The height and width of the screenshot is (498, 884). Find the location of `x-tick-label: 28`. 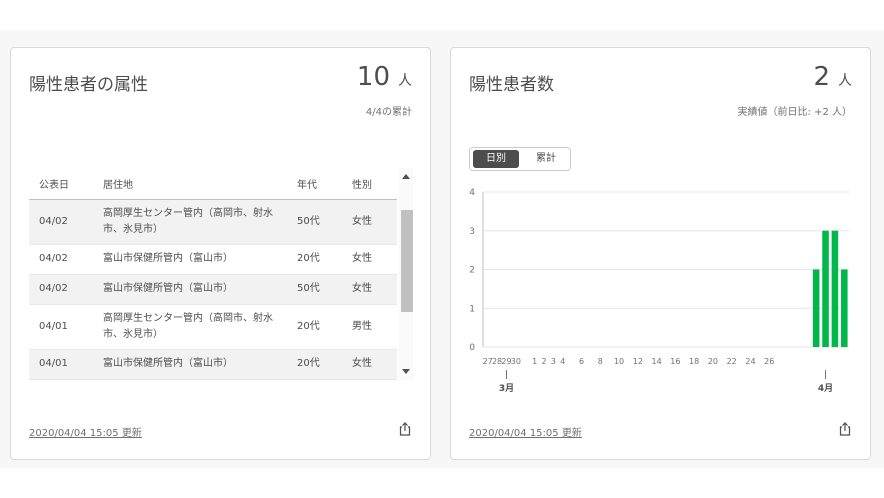

x-tick-label: 28 is located at coordinates (497, 361).